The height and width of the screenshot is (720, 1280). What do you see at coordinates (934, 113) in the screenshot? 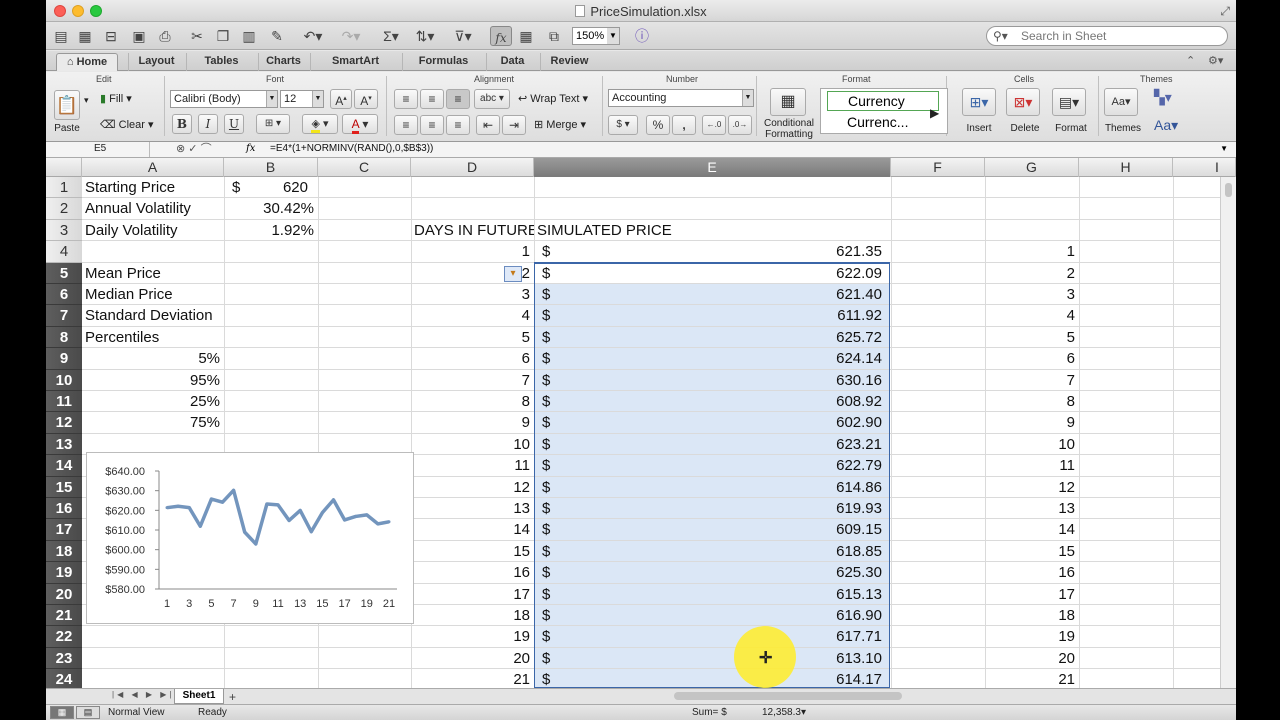
I see `styles-next-icon: ▶` at bounding box center [934, 113].